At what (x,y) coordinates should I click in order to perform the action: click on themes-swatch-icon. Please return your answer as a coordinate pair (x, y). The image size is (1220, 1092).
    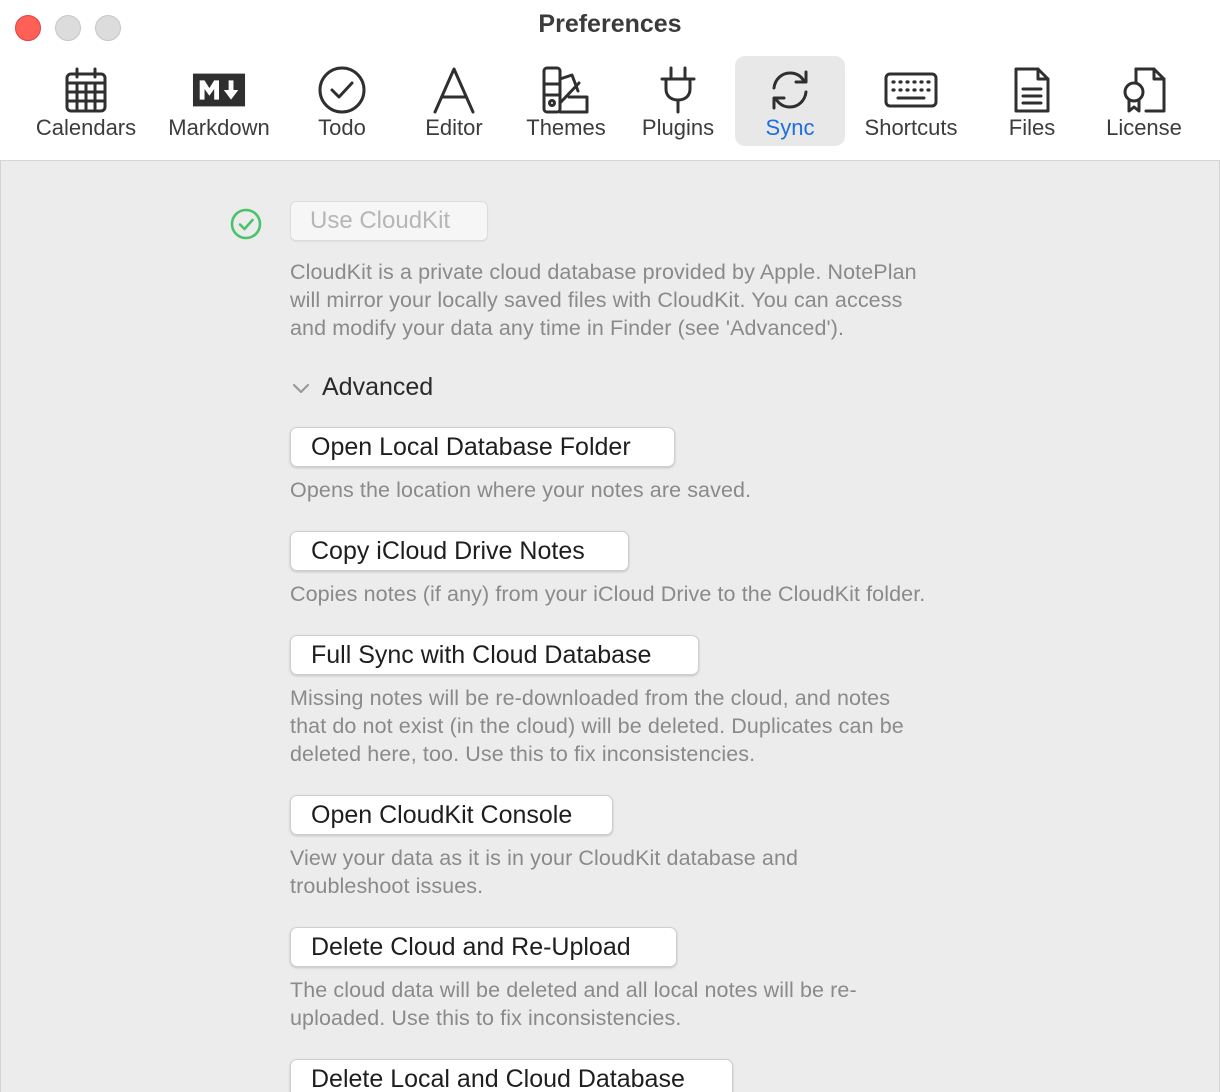
    Looking at the image, I should click on (566, 90).